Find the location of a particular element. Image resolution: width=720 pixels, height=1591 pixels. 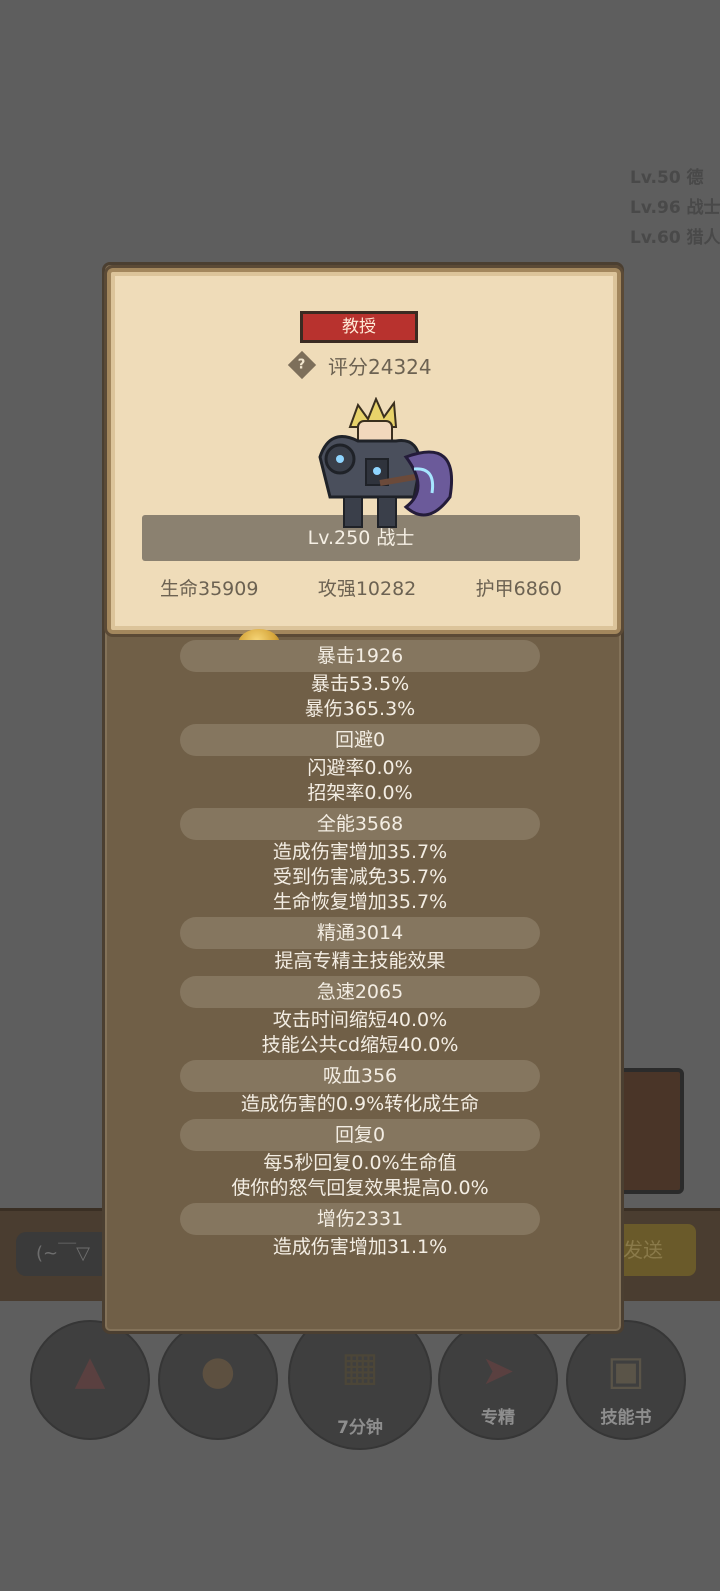

slot-label: 技能书 is located at coordinates (626, 1418).